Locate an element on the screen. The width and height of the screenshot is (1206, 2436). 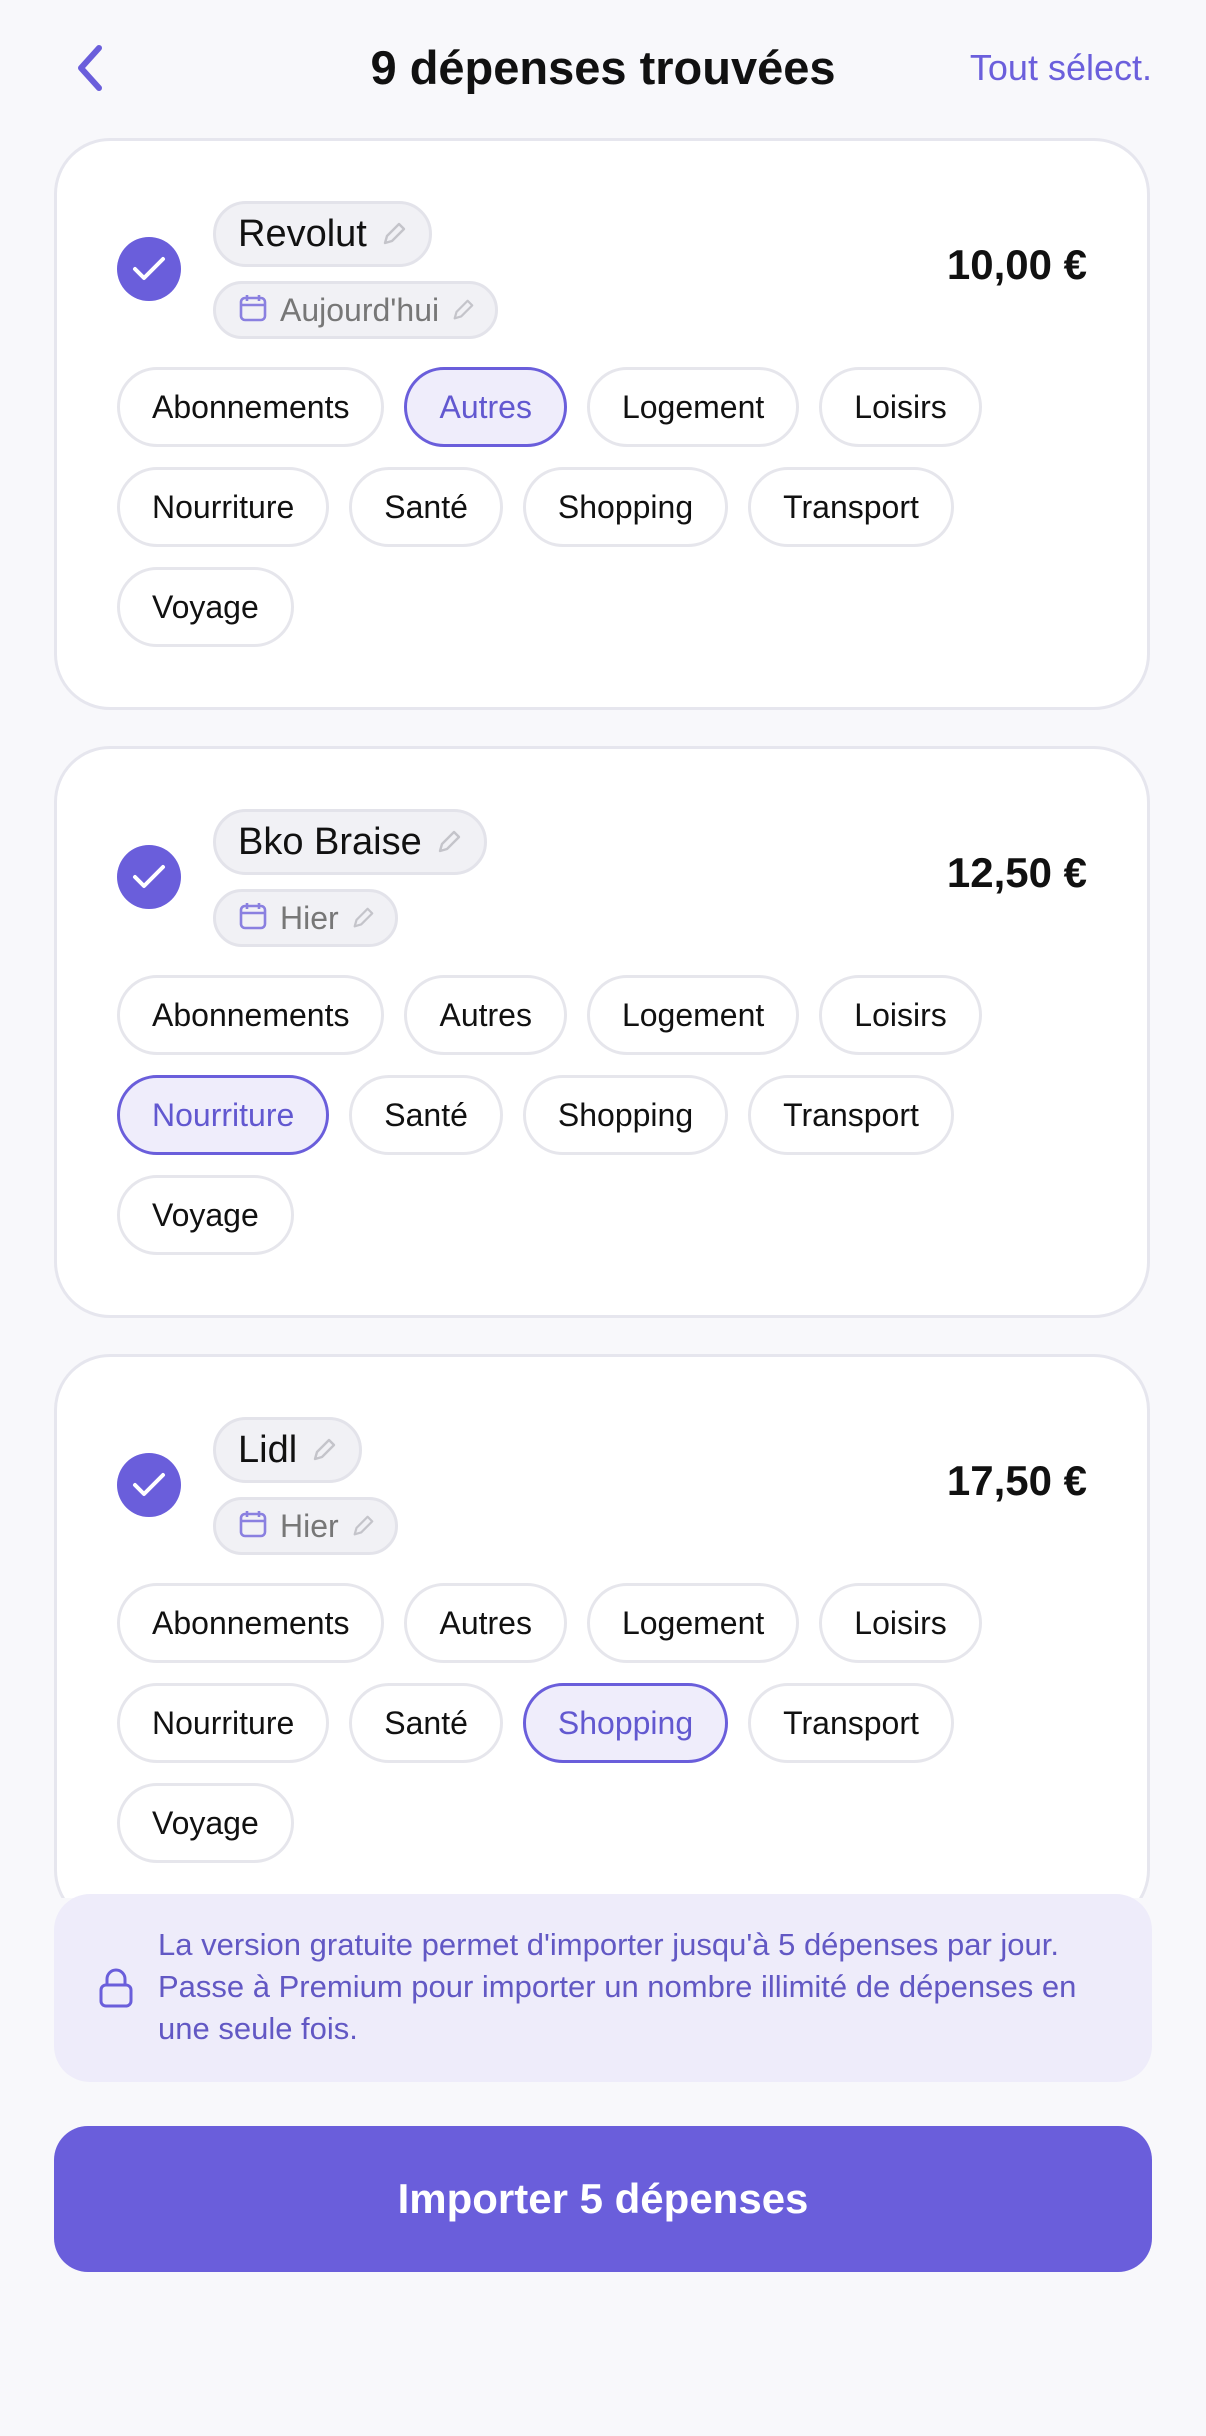
expense-date-field: Aujourd'hui is located at coordinates (356, 310).